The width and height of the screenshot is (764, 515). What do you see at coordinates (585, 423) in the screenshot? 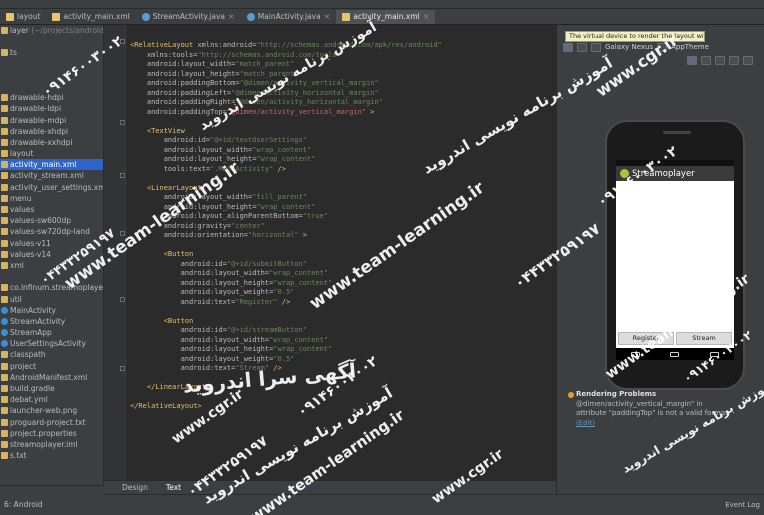
I see `edit-link: (Edit)` at bounding box center [585, 423].